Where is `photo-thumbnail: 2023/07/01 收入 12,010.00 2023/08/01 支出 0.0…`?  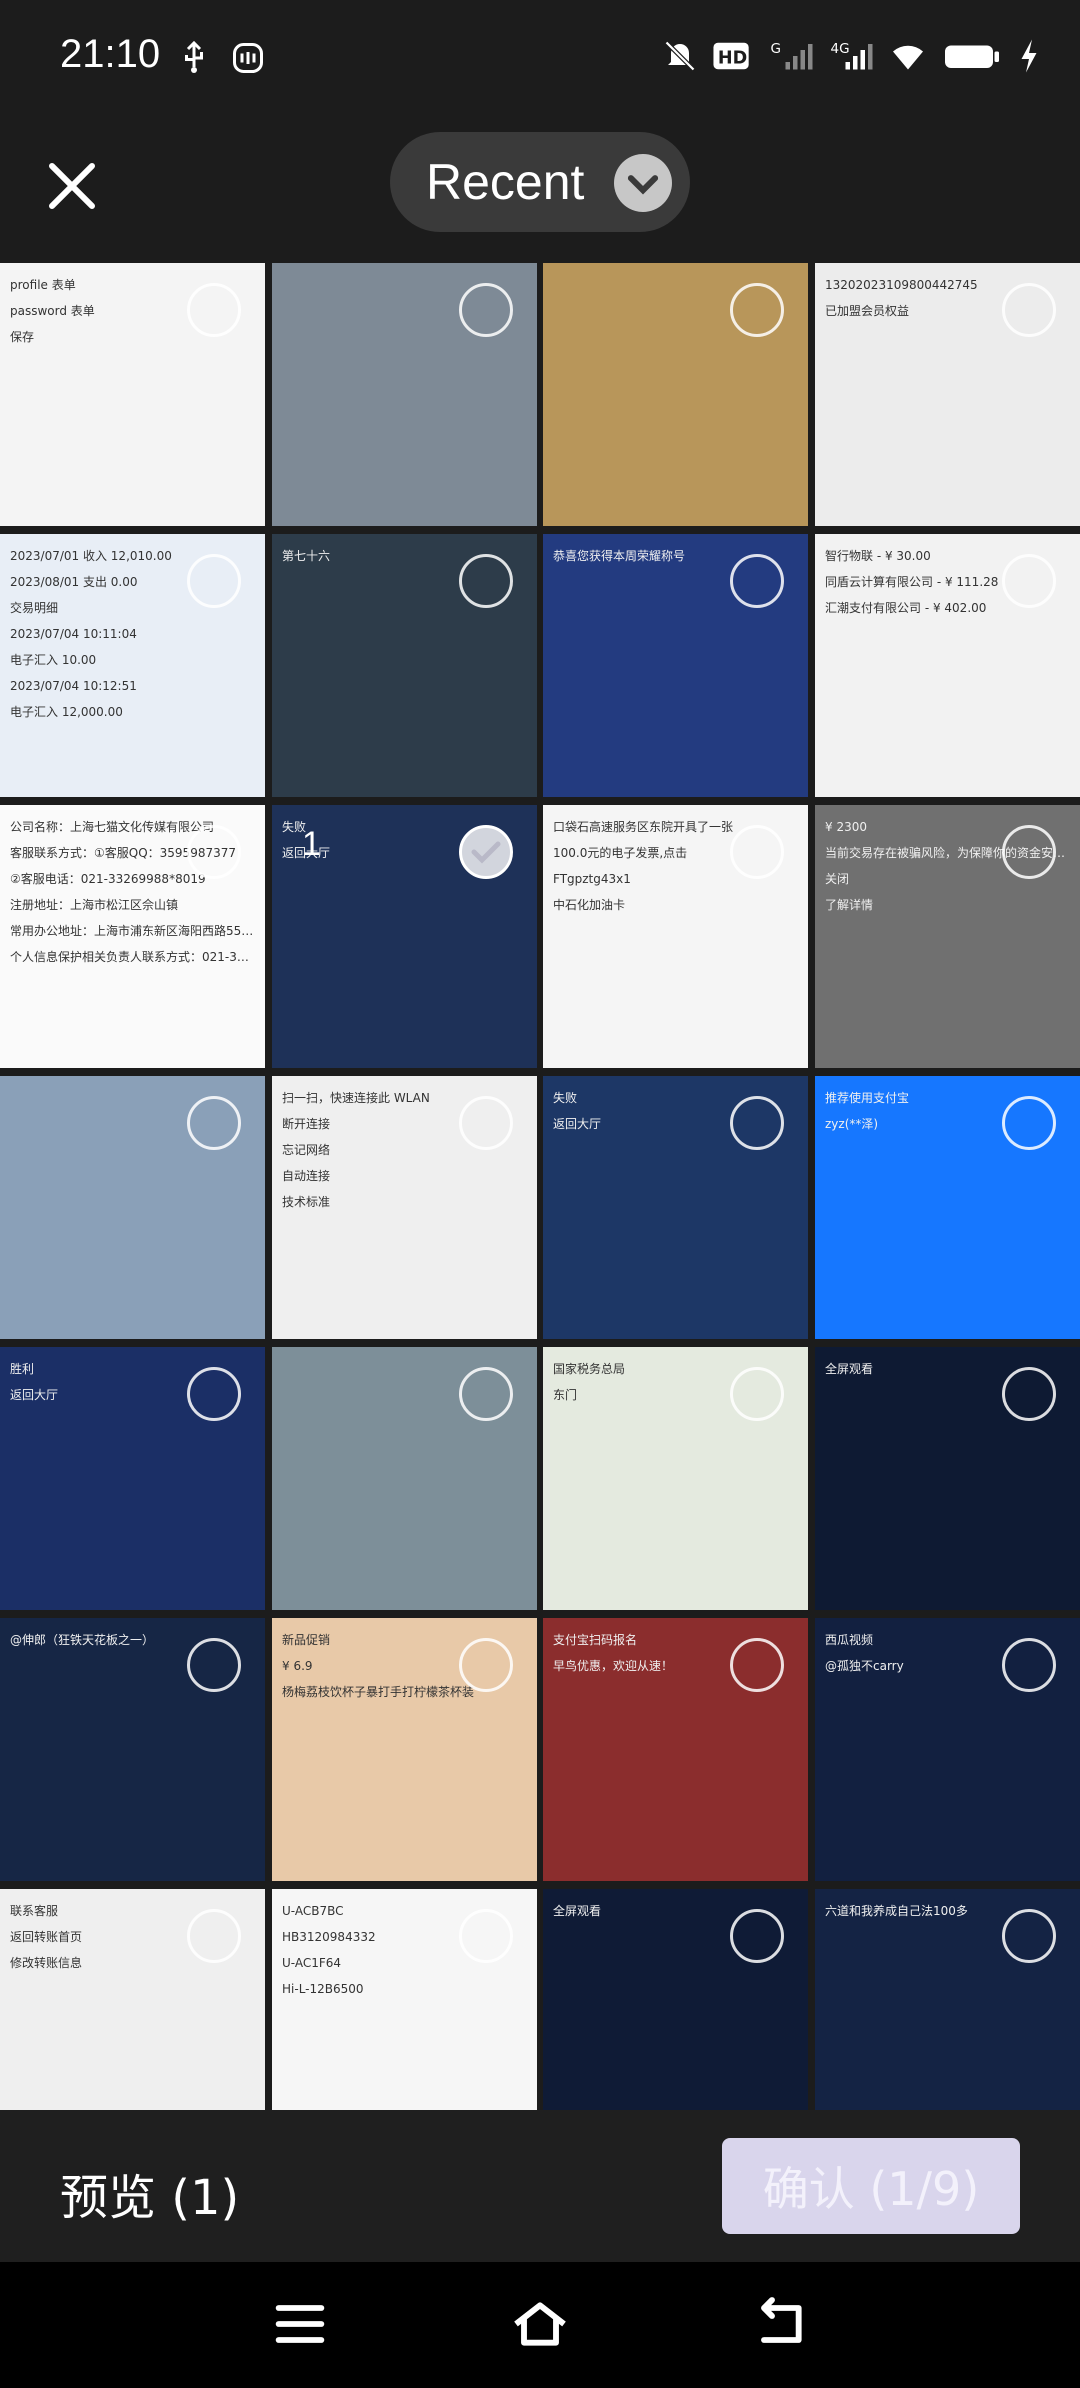 photo-thumbnail: 2023/07/01 收入 12,010.00 2023/08/01 支出 0.0… is located at coordinates (132, 665).